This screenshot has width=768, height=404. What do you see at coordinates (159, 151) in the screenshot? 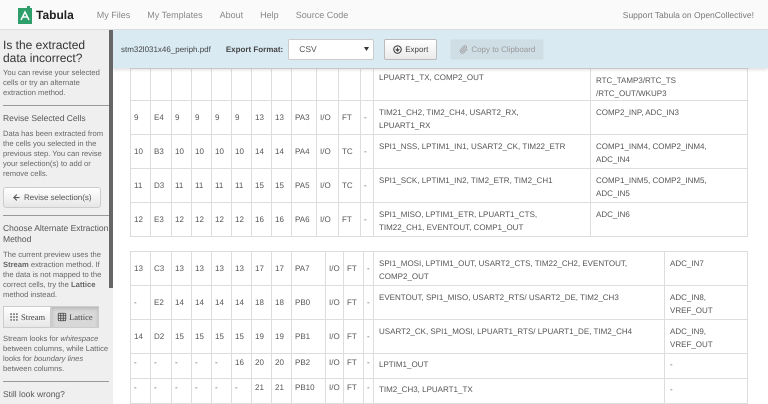
I see `table-cell-text: B3` at bounding box center [159, 151].